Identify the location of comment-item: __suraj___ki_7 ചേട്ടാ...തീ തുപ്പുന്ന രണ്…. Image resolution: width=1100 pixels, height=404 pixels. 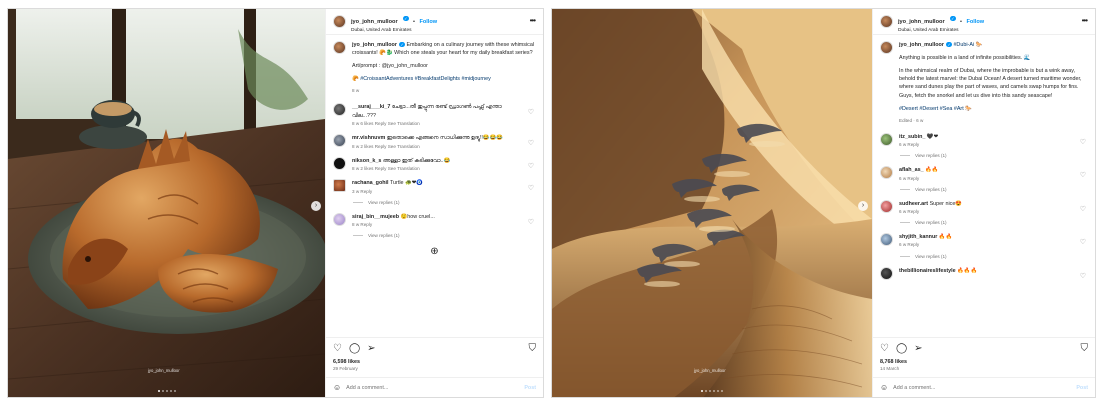
(434, 115).